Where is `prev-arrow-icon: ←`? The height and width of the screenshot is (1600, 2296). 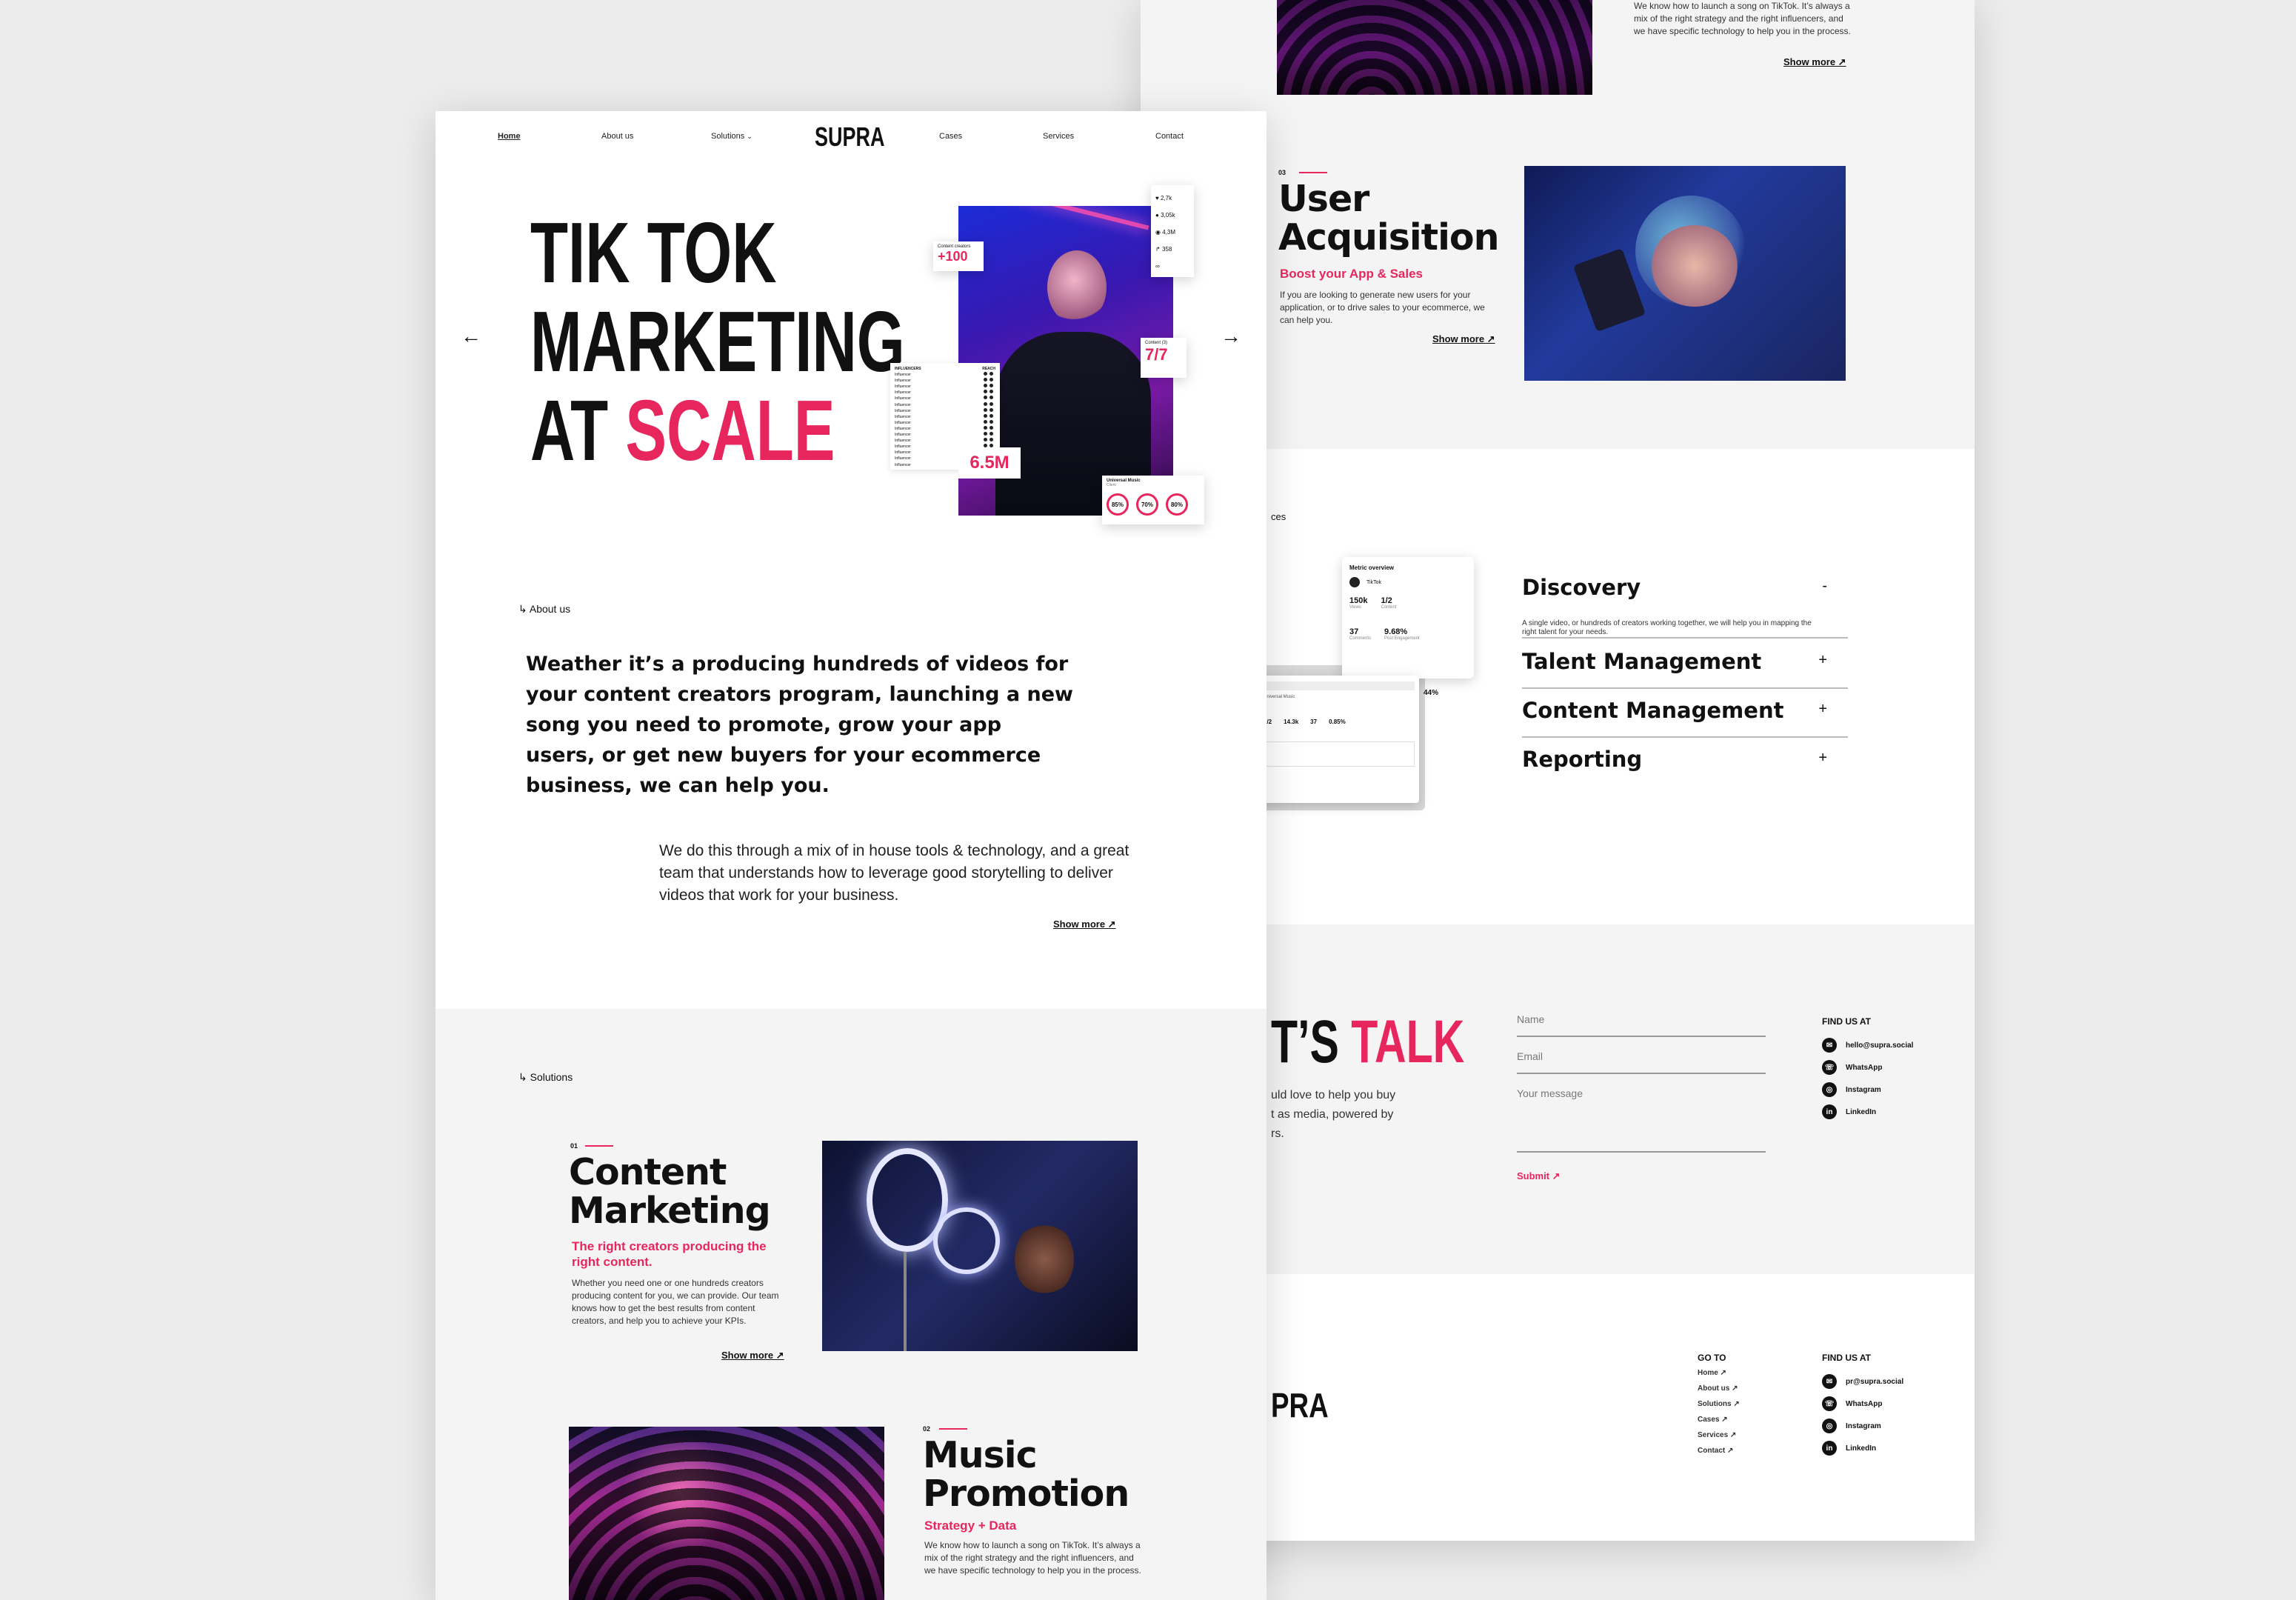
prev-arrow-icon: ← is located at coordinates (471, 336).